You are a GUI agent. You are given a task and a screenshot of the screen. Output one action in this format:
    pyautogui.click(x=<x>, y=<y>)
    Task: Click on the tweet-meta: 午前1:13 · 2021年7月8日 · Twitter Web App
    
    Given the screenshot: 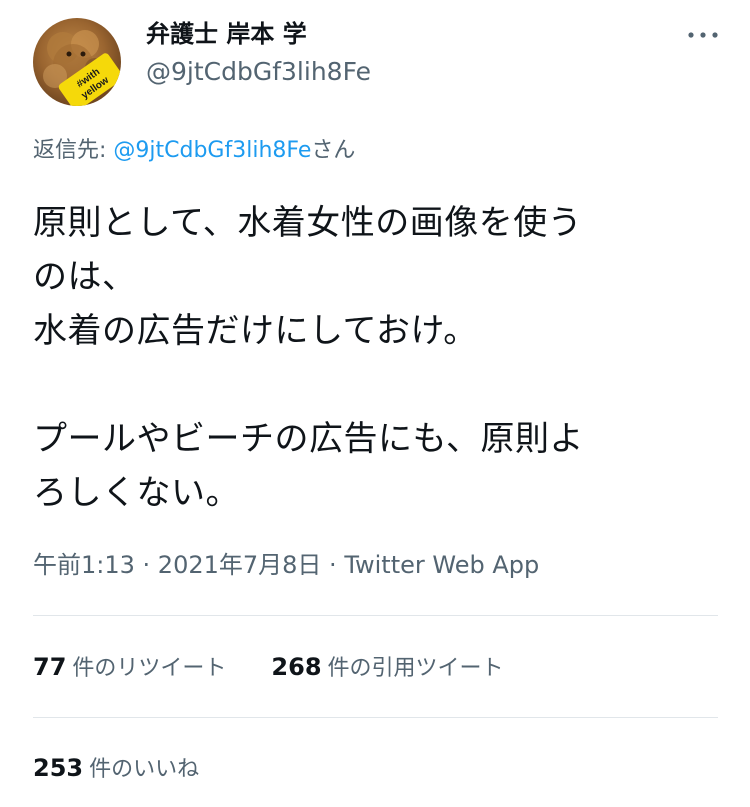 What is the action you would take?
    pyautogui.click(x=286, y=565)
    